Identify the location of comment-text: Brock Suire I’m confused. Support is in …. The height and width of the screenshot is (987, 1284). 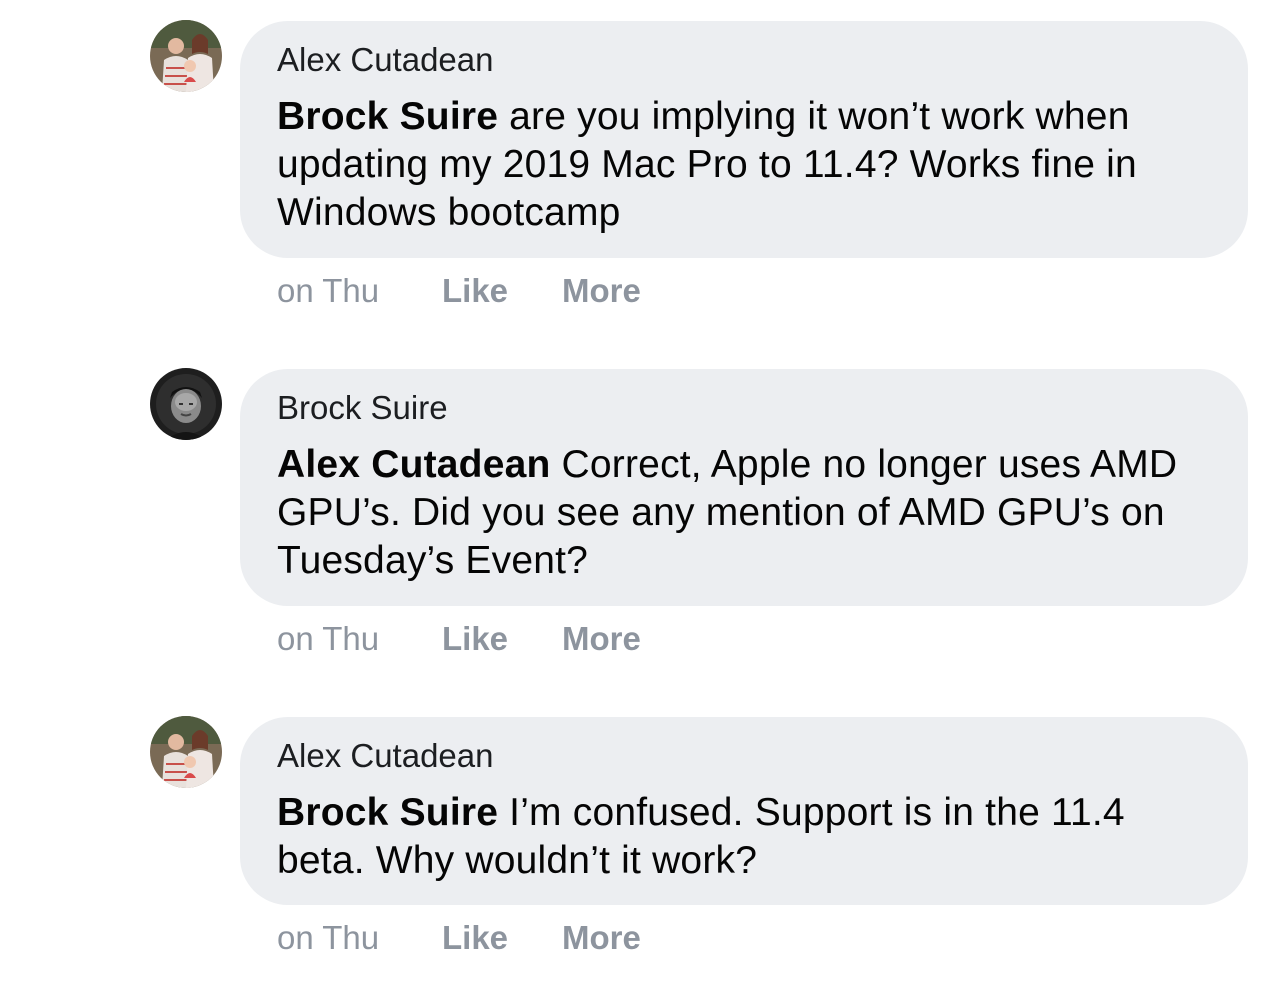
(747, 837).